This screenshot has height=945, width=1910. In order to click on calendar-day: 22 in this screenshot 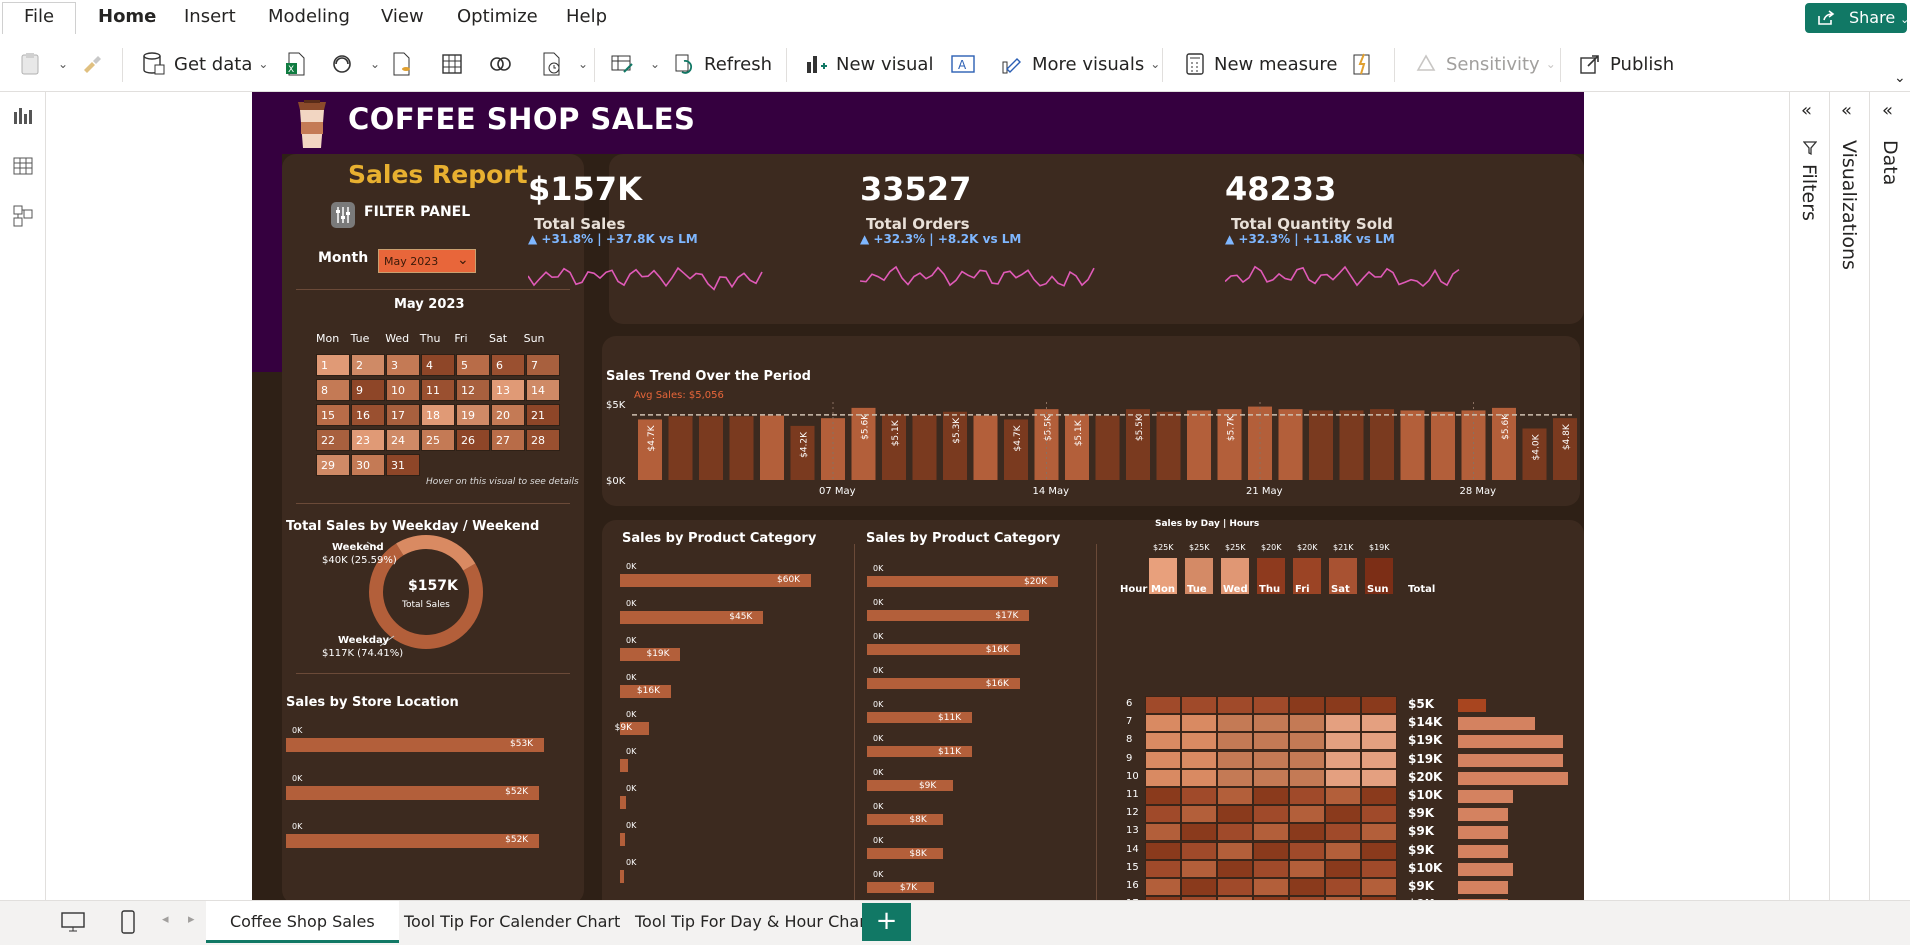, I will do `click(333, 440)`.